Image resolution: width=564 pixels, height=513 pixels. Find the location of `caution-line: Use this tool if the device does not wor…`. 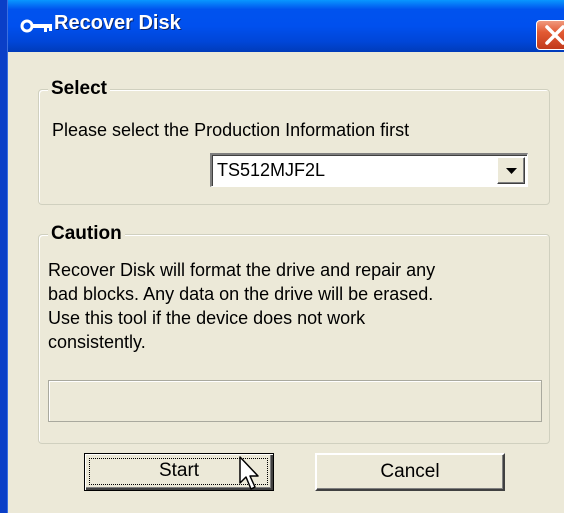

caution-line: Use this tool if the device does not wor… is located at coordinates (207, 318).